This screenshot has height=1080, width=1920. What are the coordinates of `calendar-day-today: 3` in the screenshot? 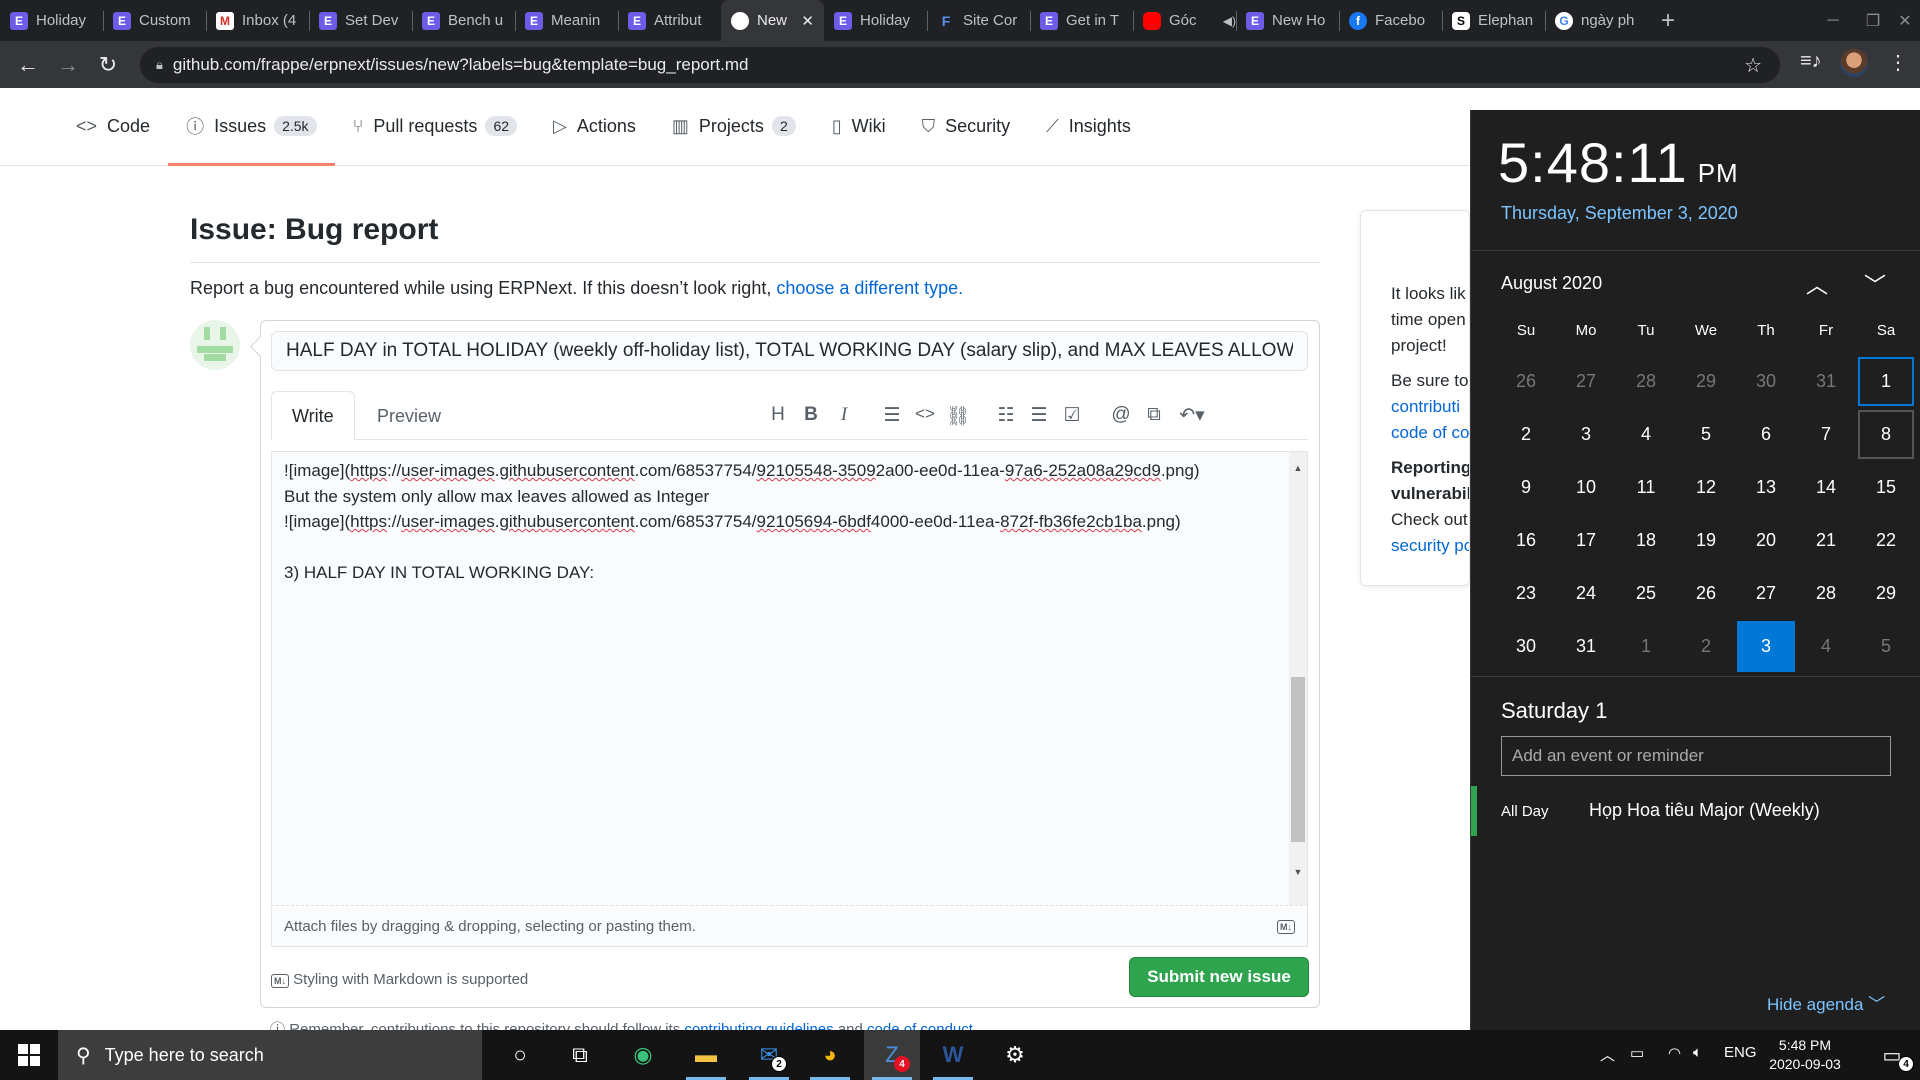 It's located at (1766, 646).